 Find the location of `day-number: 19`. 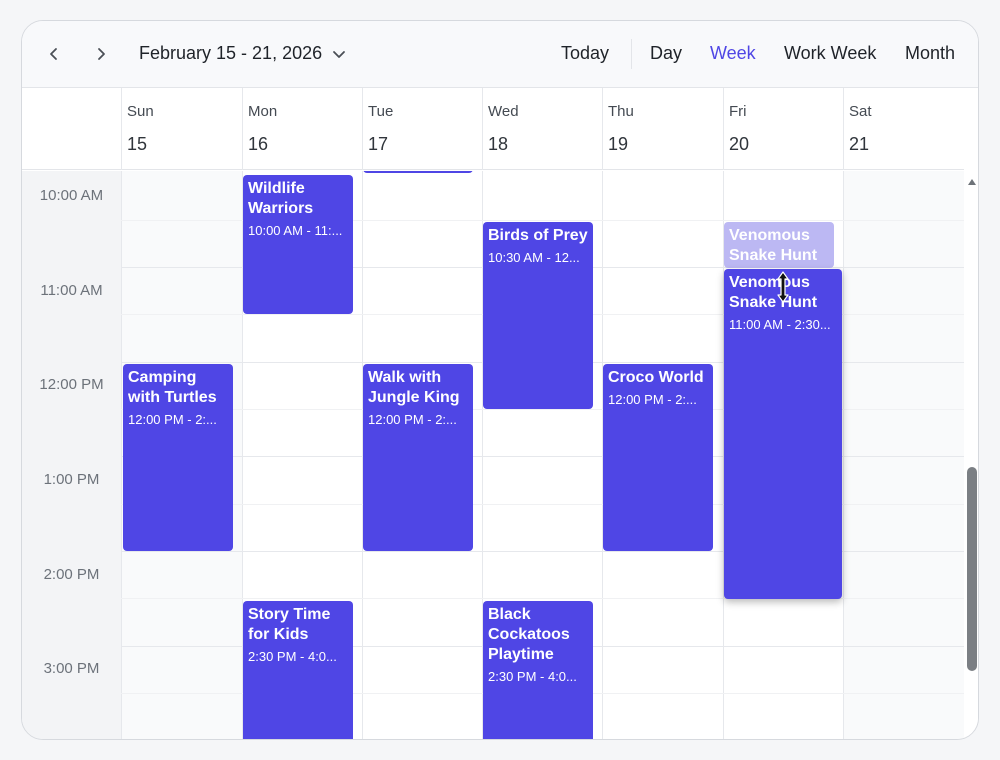

day-number: 19 is located at coordinates (618, 144).